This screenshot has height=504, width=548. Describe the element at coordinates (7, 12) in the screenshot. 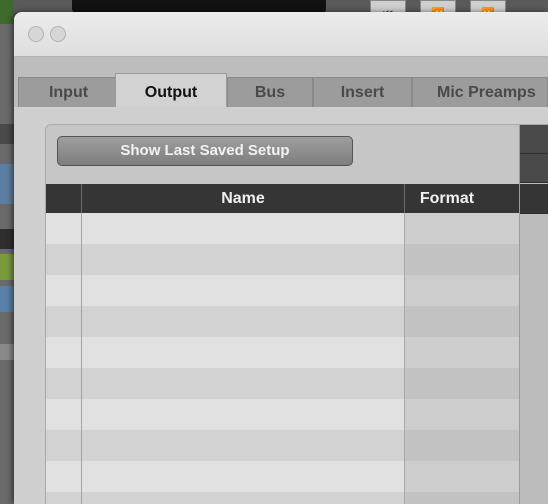

I see `track-color-strip` at that location.